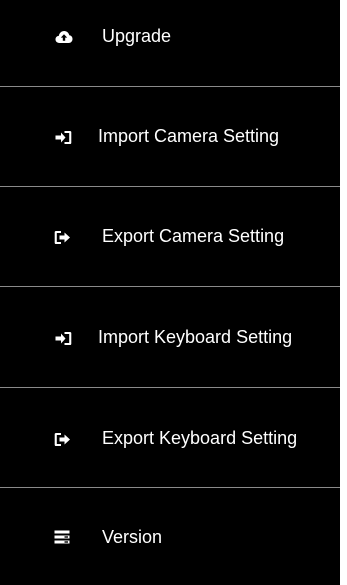 This screenshot has width=347, height=585. What do you see at coordinates (62, 537) in the screenshot?
I see `version-icon` at bounding box center [62, 537].